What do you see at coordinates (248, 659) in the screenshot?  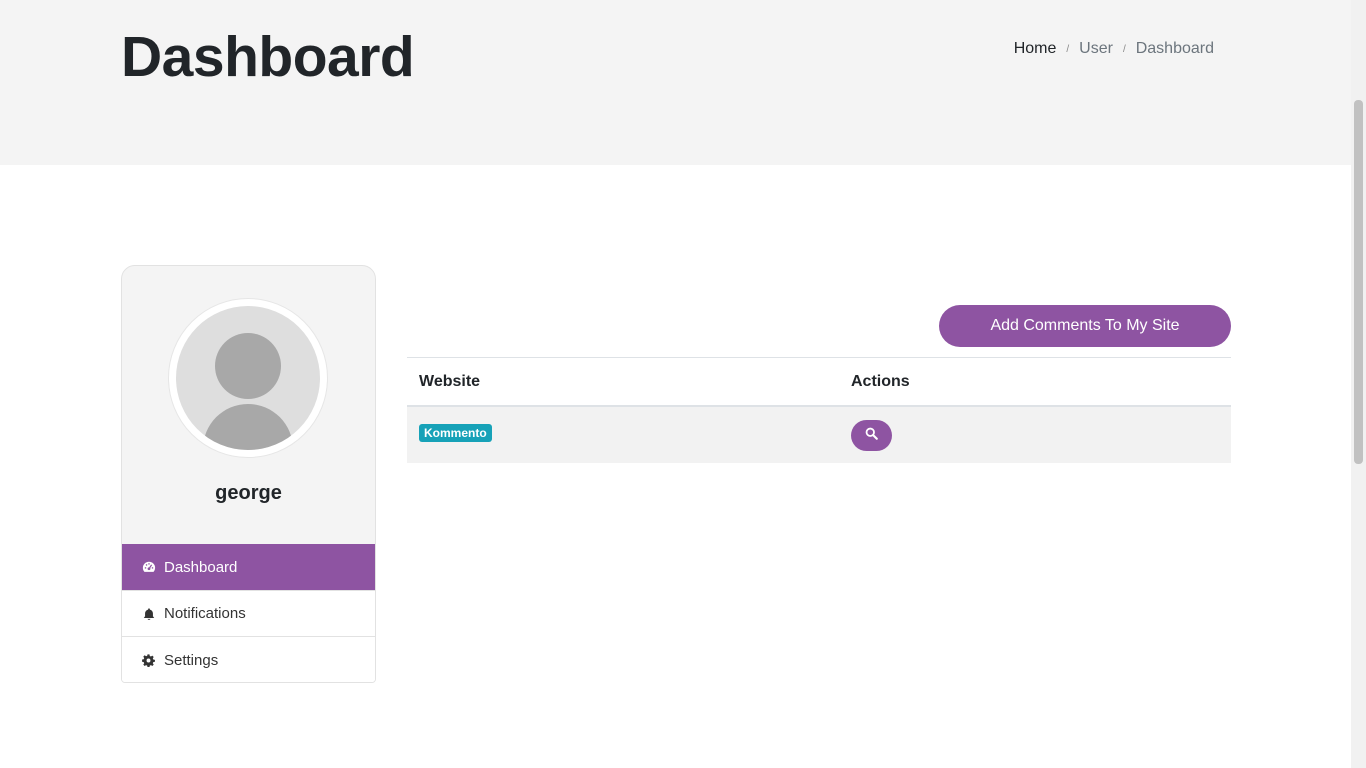 I see `menu-item-settings: Settings` at bounding box center [248, 659].